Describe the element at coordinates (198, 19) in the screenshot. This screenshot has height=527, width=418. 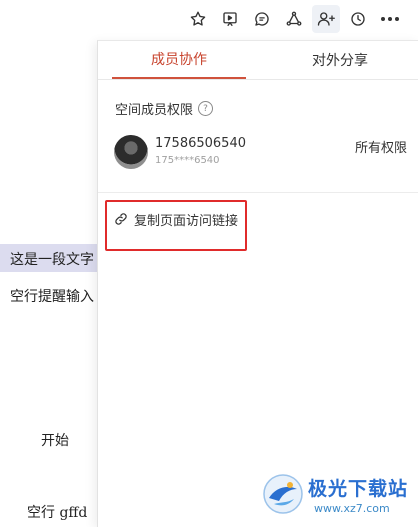
I see `star-icon` at that location.